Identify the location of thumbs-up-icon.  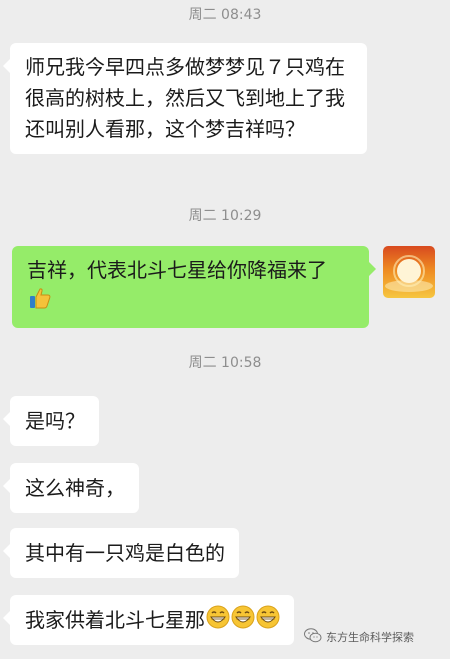
(40, 302).